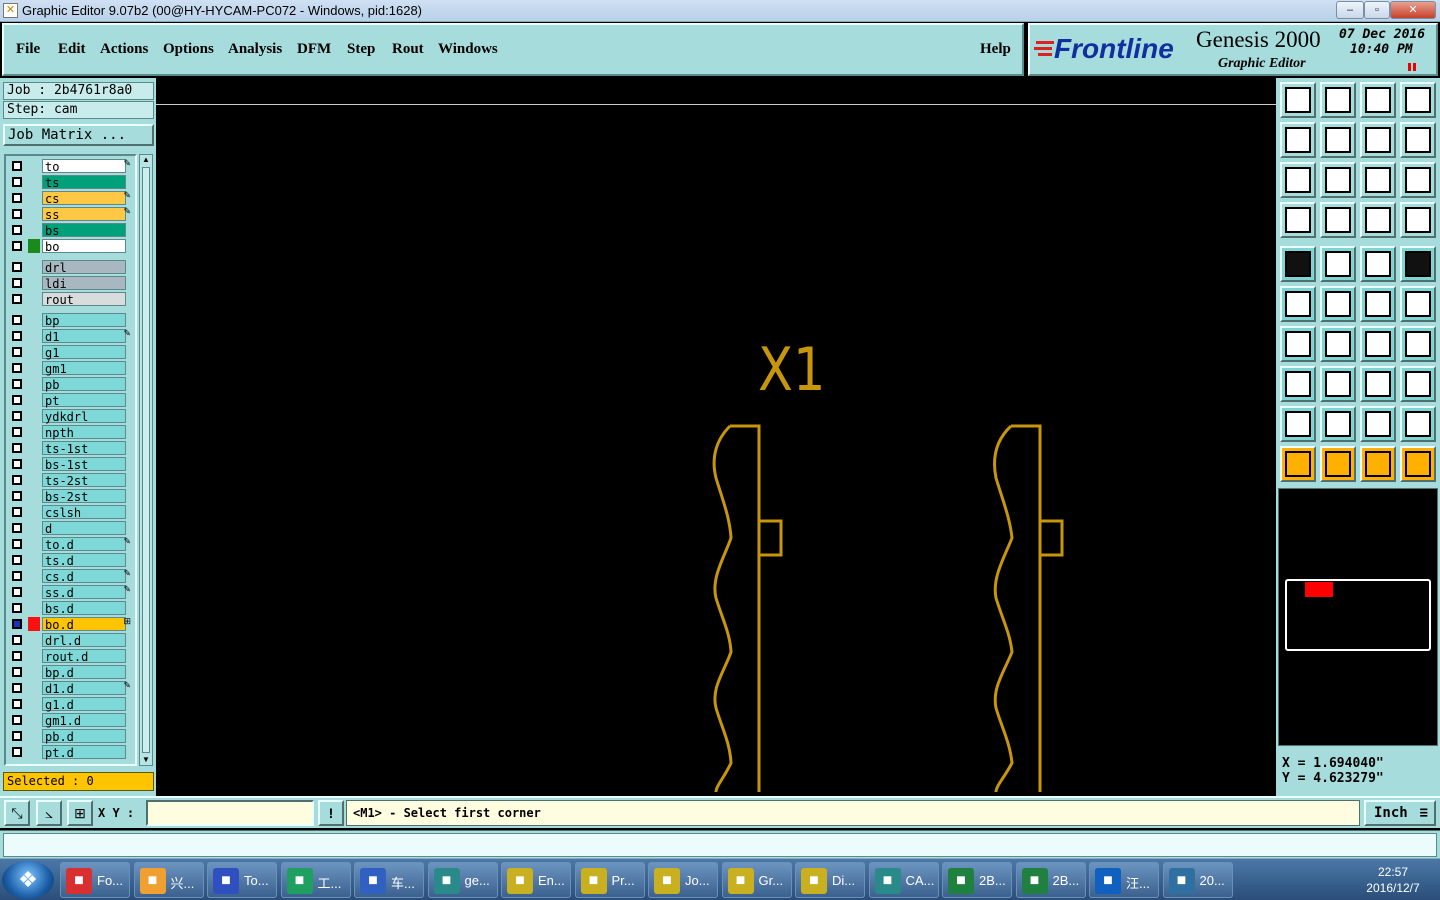 The width and height of the screenshot is (1440, 900). Describe the element at coordinates (84, 267) in the screenshot. I see `layer-name: drl` at that location.